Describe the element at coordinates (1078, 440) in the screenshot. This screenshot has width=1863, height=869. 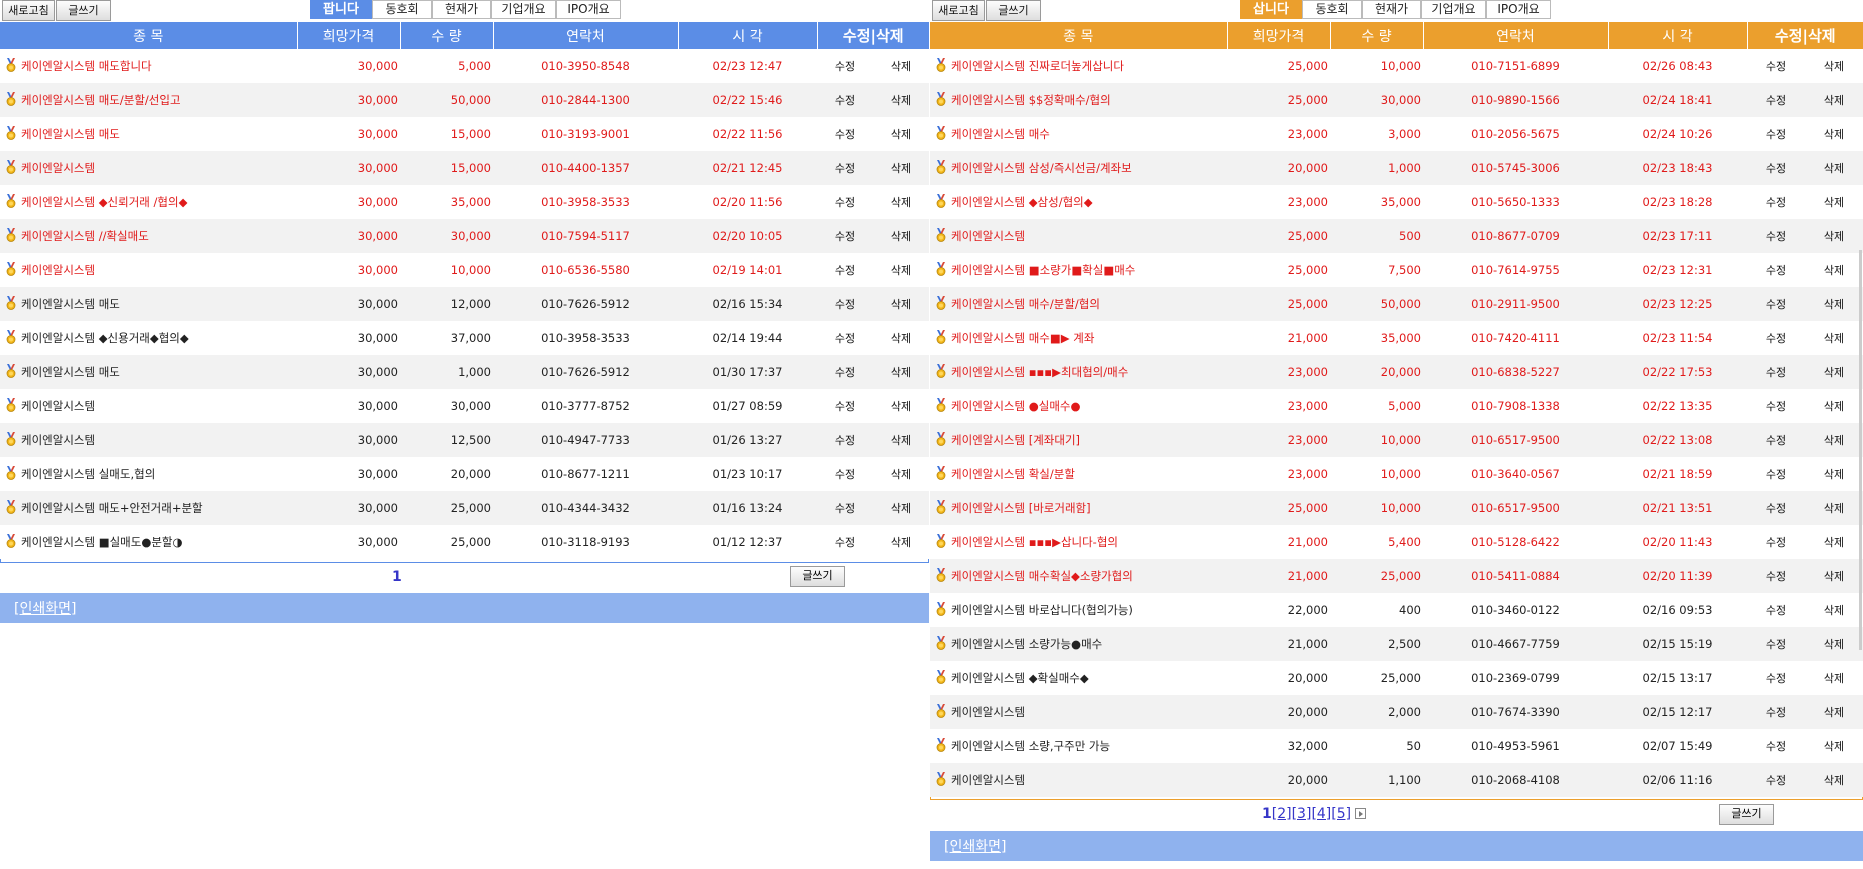
I see `row-title-cell: 케이엔알시스템 [계좌대기]` at that location.